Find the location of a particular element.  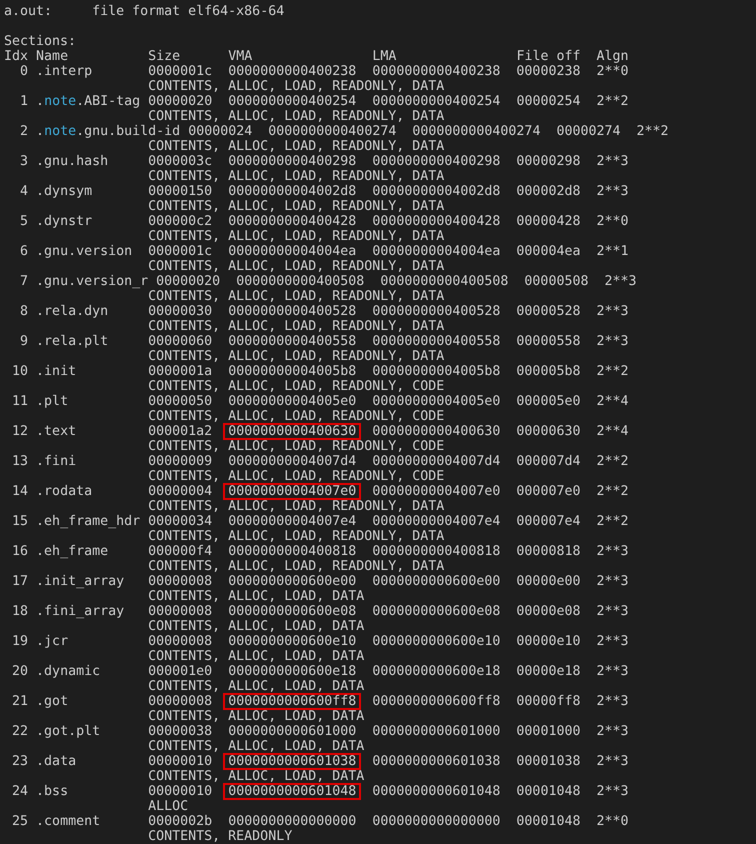

column-header: File off is located at coordinates (548, 56).